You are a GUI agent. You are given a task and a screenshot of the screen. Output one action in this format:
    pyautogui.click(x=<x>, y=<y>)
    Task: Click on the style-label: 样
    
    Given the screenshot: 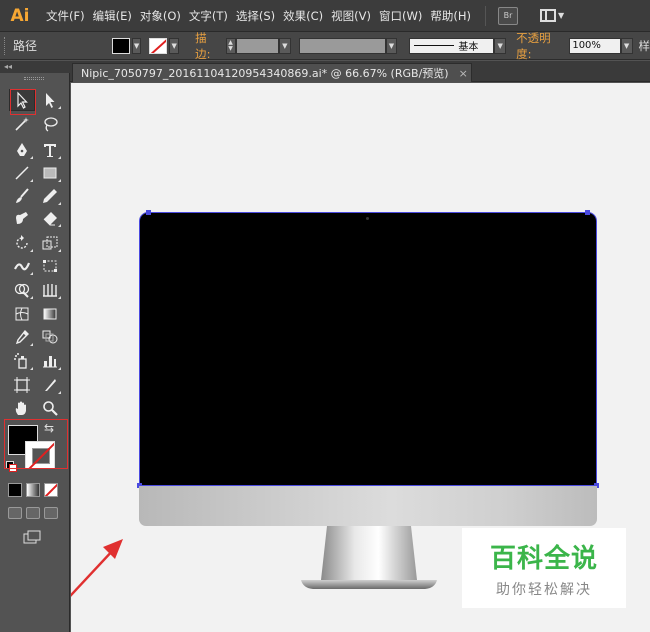 What is the action you would take?
    pyautogui.click(x=644, y=46)
    